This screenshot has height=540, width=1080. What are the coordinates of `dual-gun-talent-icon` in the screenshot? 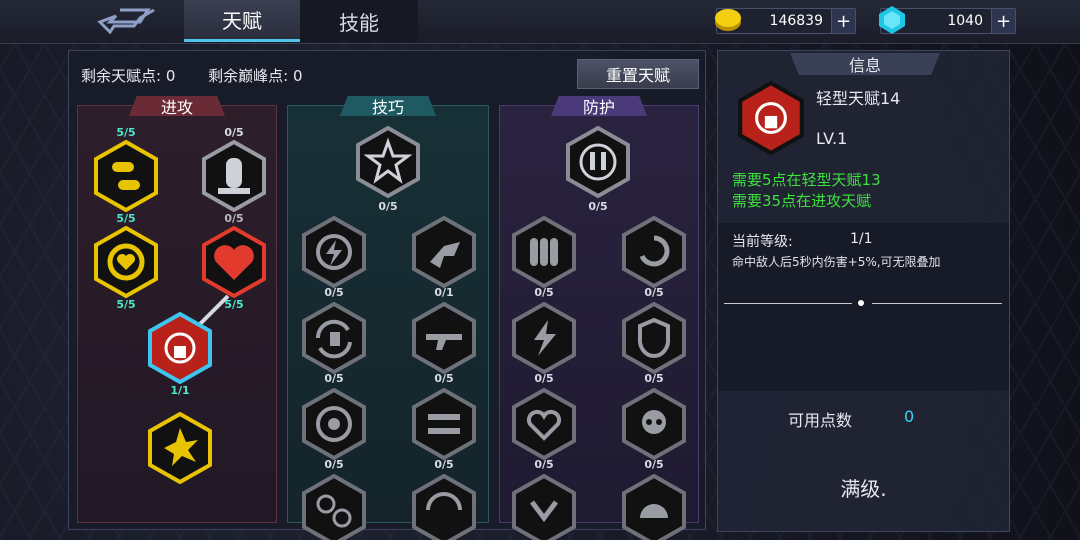 It's located at (444, 424).